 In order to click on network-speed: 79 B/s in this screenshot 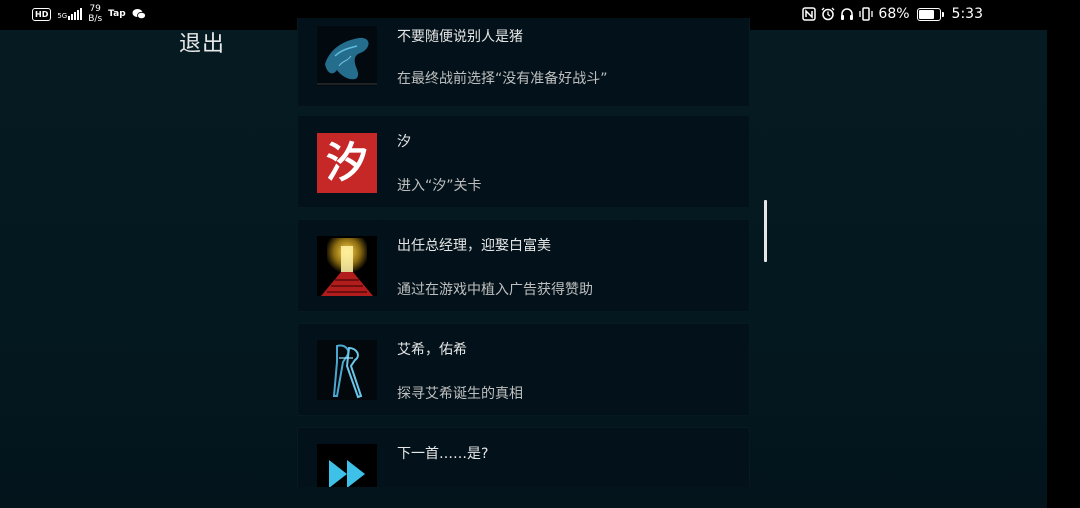, I will do `click(95, 14)`.